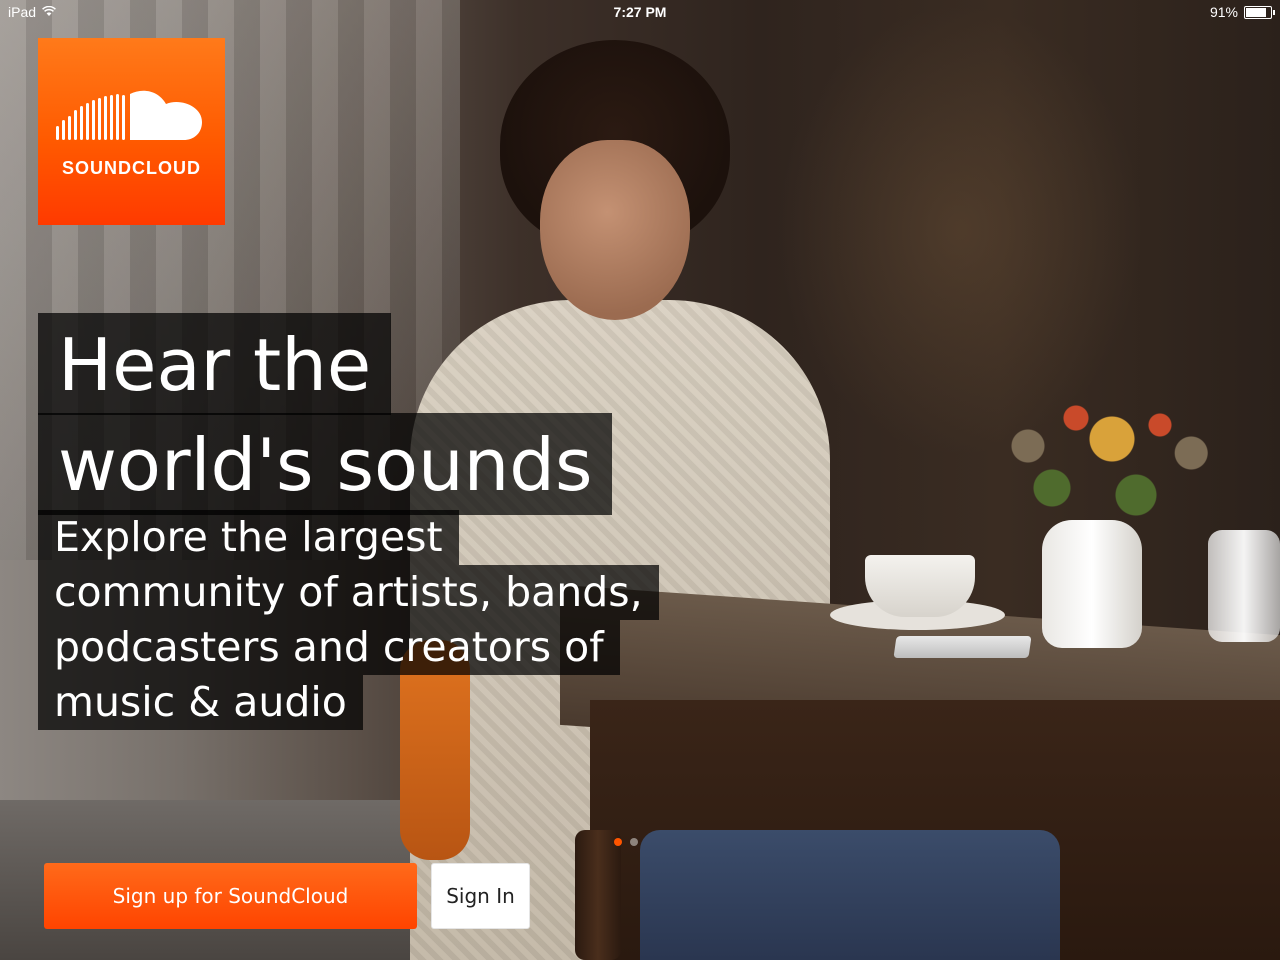 This screenshot has width=1280, height=960. I want to click on person-jeans, so click(850, 895).